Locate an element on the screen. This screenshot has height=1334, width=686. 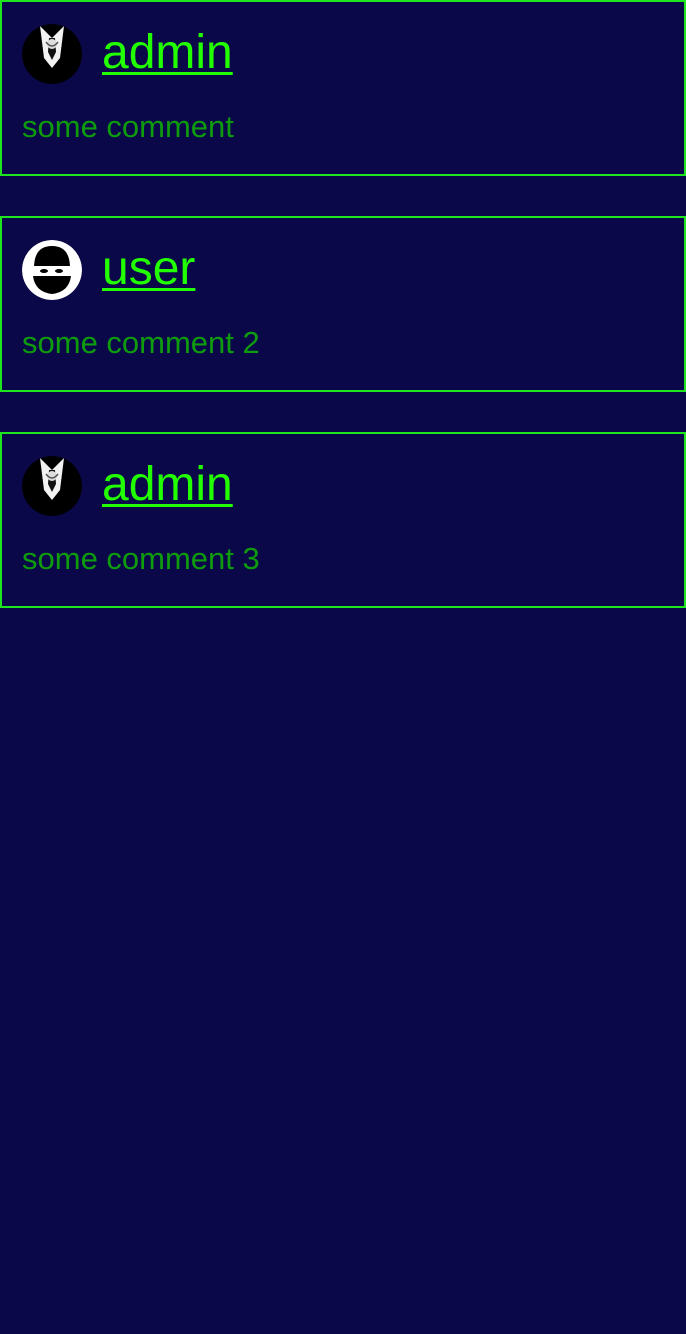
comment-text: some comment is located at coordinates (128, 126).